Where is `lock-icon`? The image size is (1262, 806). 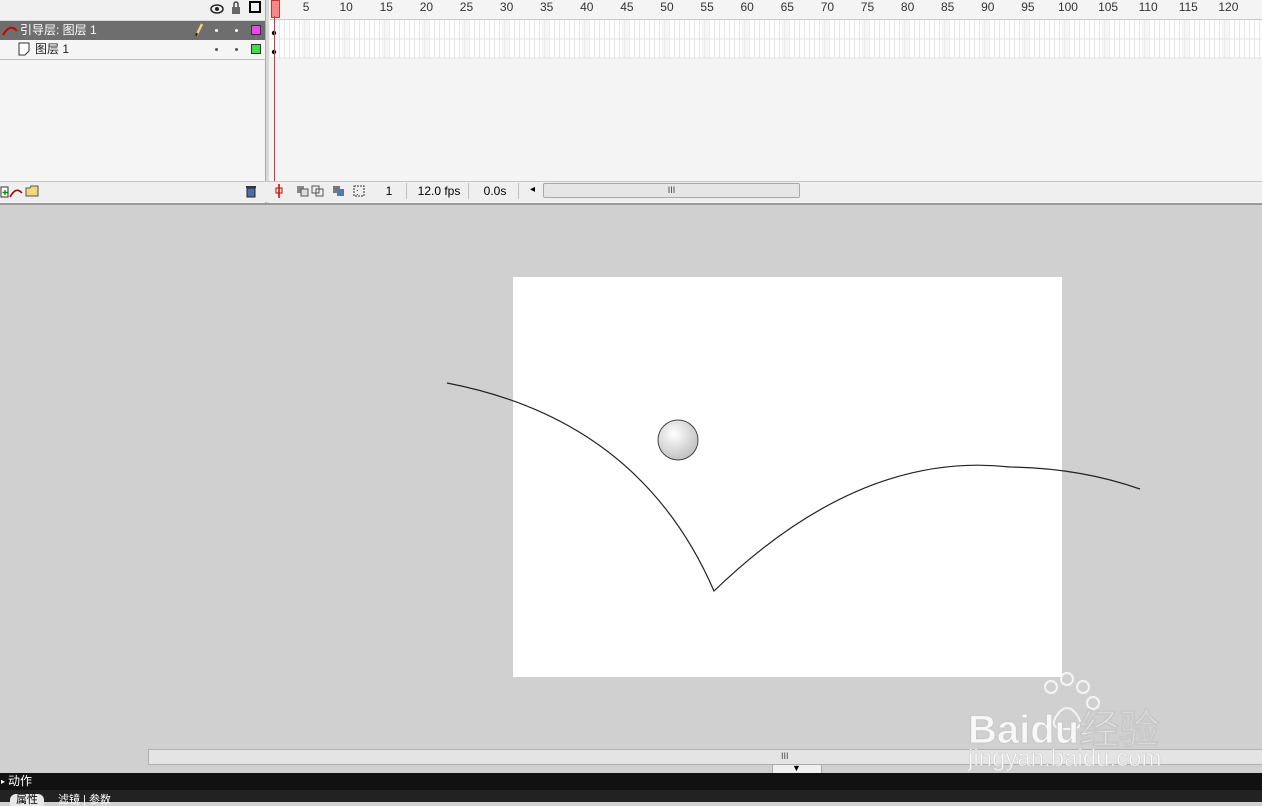
lock-icon is located at coordinates (236, 8).